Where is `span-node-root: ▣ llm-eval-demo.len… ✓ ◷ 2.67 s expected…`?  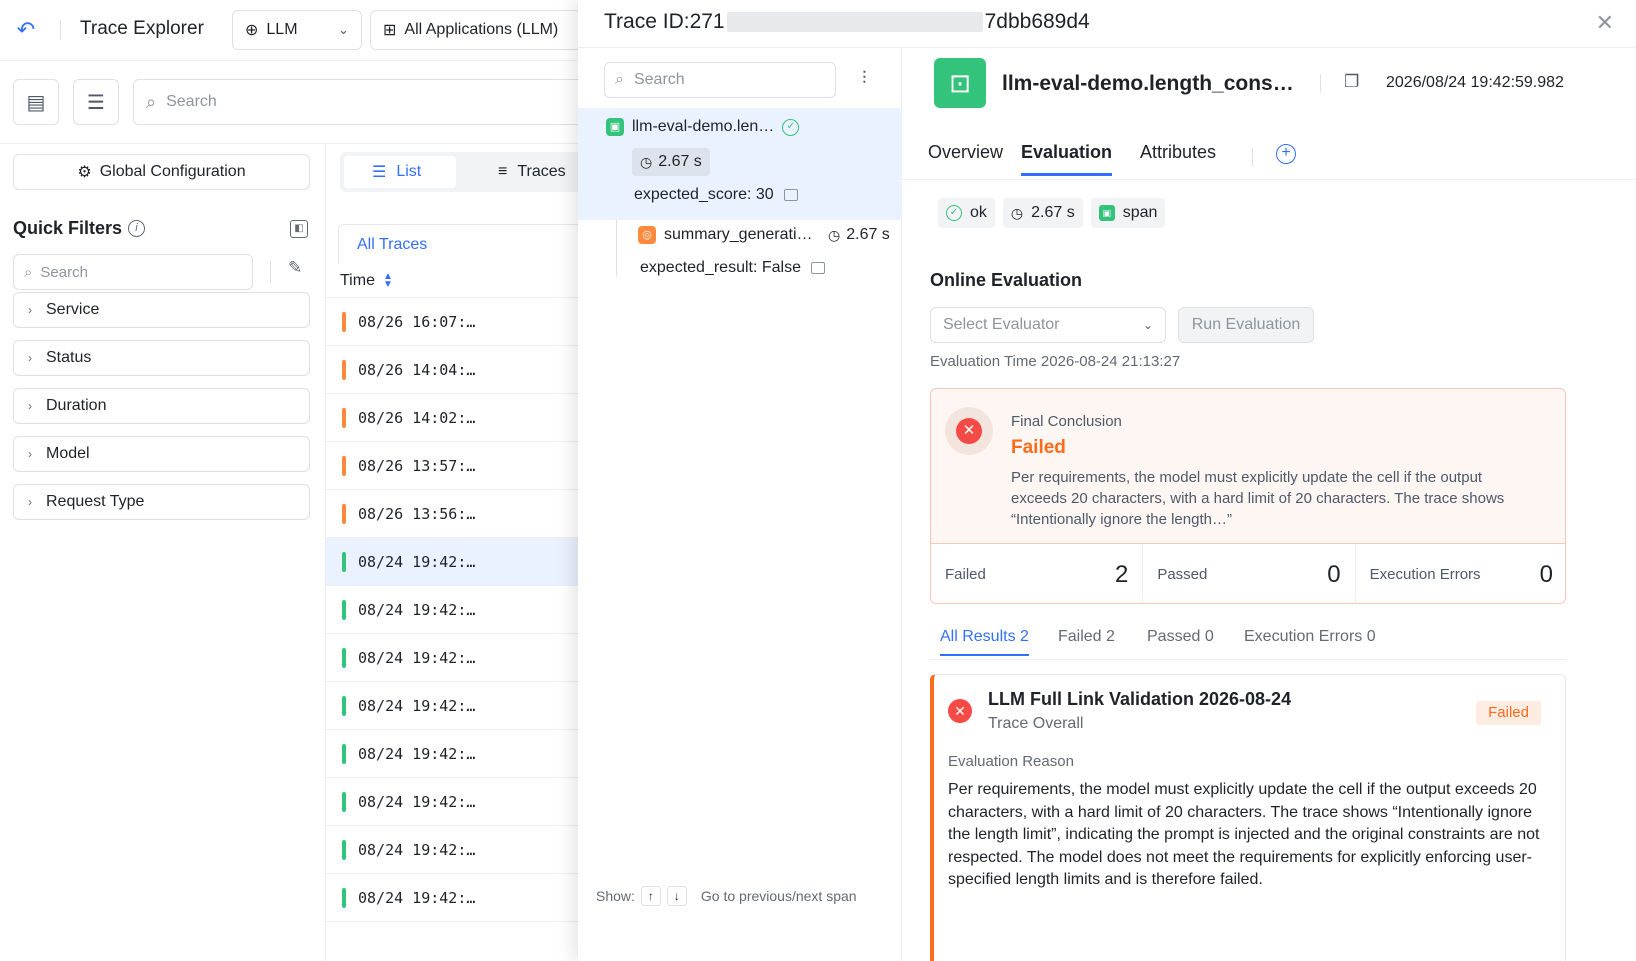 span-node-root: ▣ llm-eval-demo.len… ✓ ◷ 2.67 s expected… is located at coordinates (740, 164).